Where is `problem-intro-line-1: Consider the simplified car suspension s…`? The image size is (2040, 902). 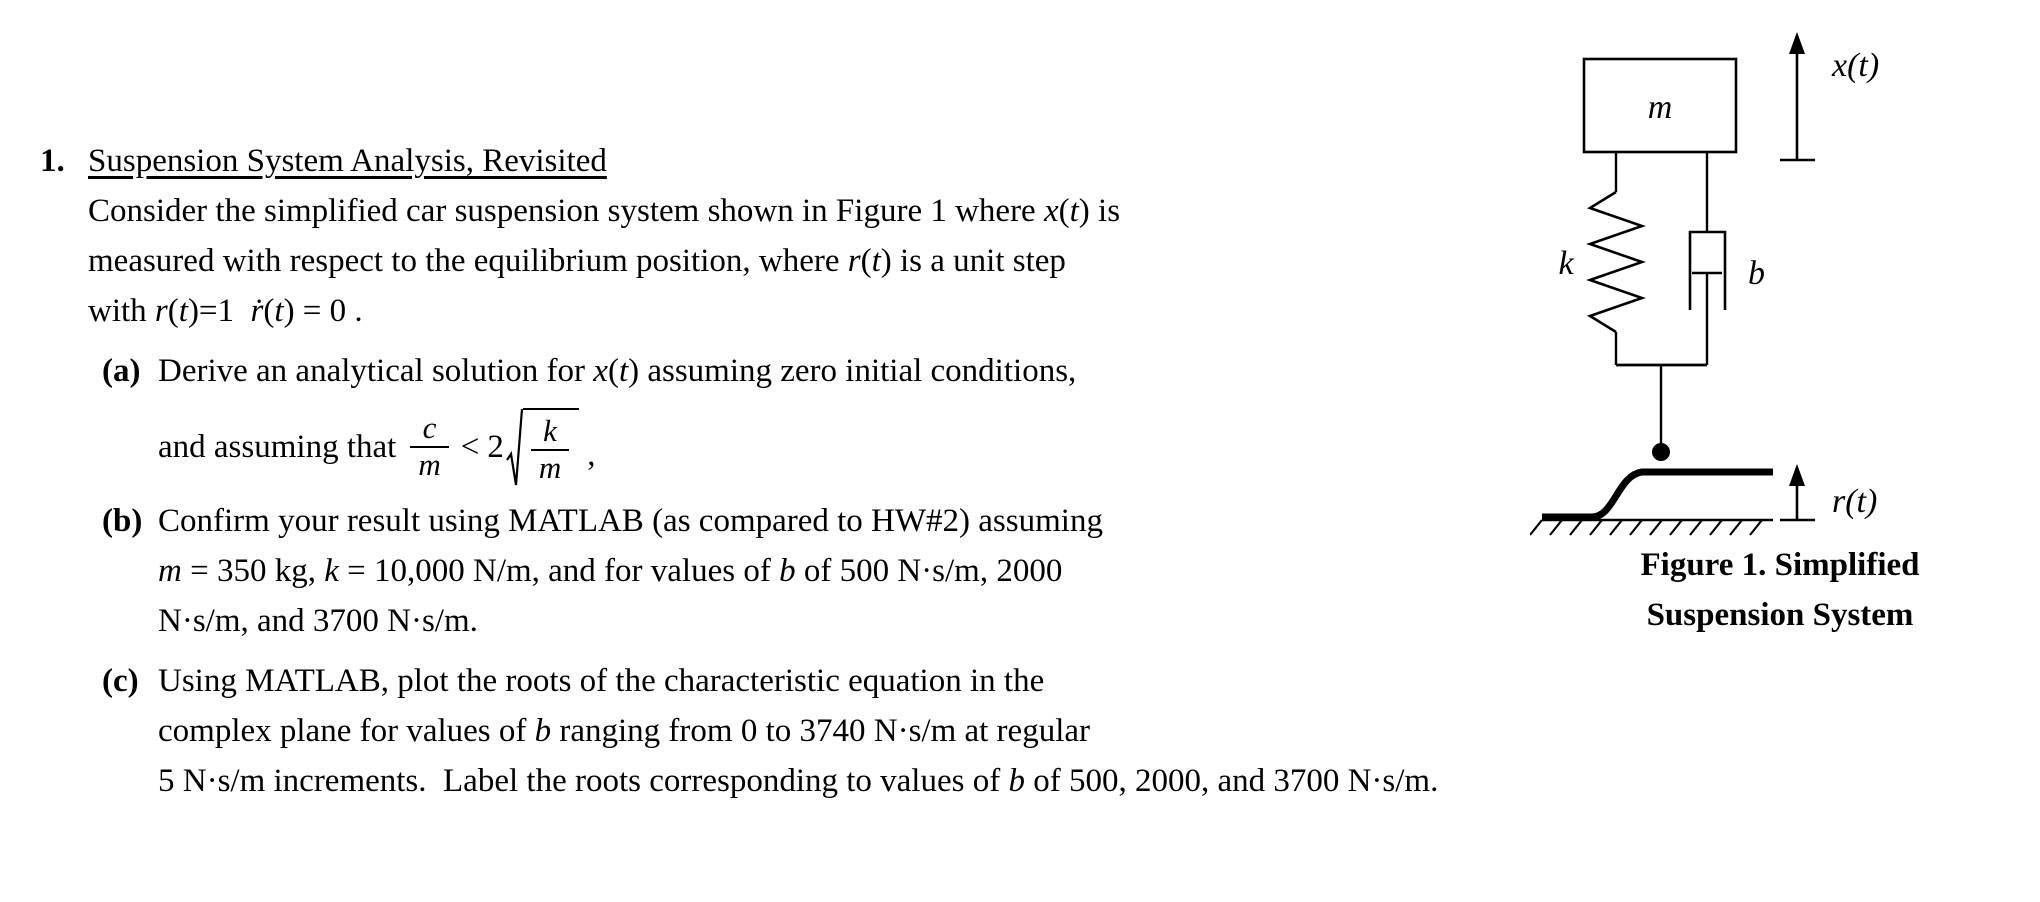
problem-intro-line-1: Consider the simplified car suspension s… is located at coordinates (799, 211).